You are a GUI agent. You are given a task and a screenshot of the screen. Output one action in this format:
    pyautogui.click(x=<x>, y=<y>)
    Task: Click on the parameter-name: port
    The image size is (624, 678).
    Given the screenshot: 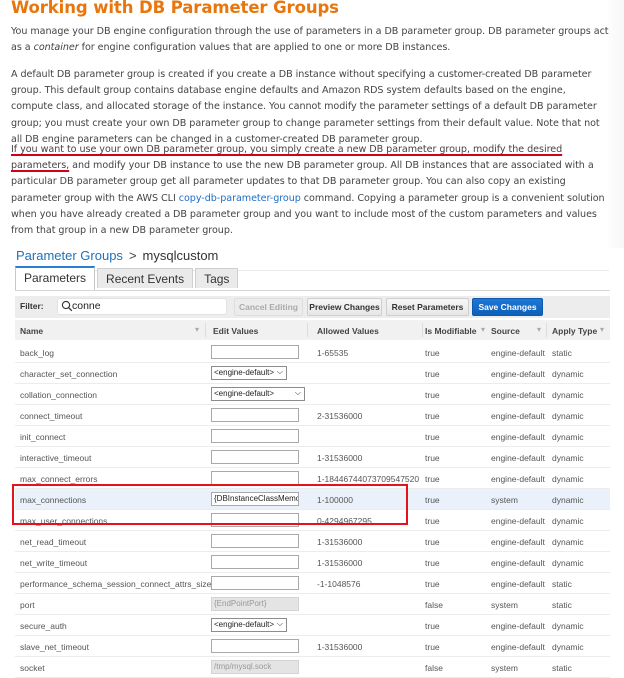 What is the action you would take?
    pyautogui.click(x=27, y=605)
    